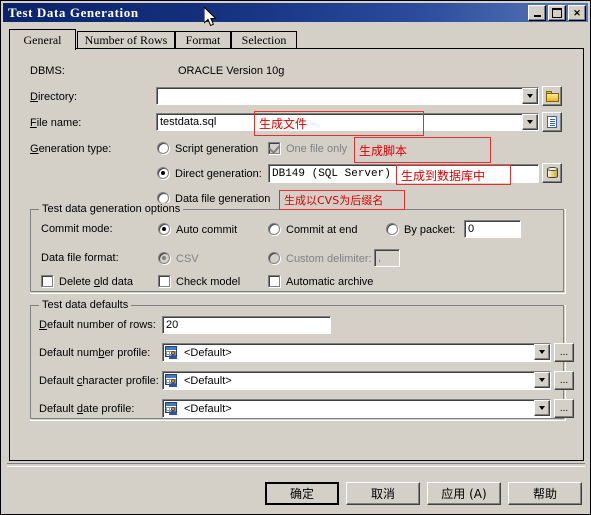 The height and width of the screenshot is (515, 591). Describe the element at coordinates (464, 493) in the screenshot. I see `apply-button: 应用 (A)` at that location.